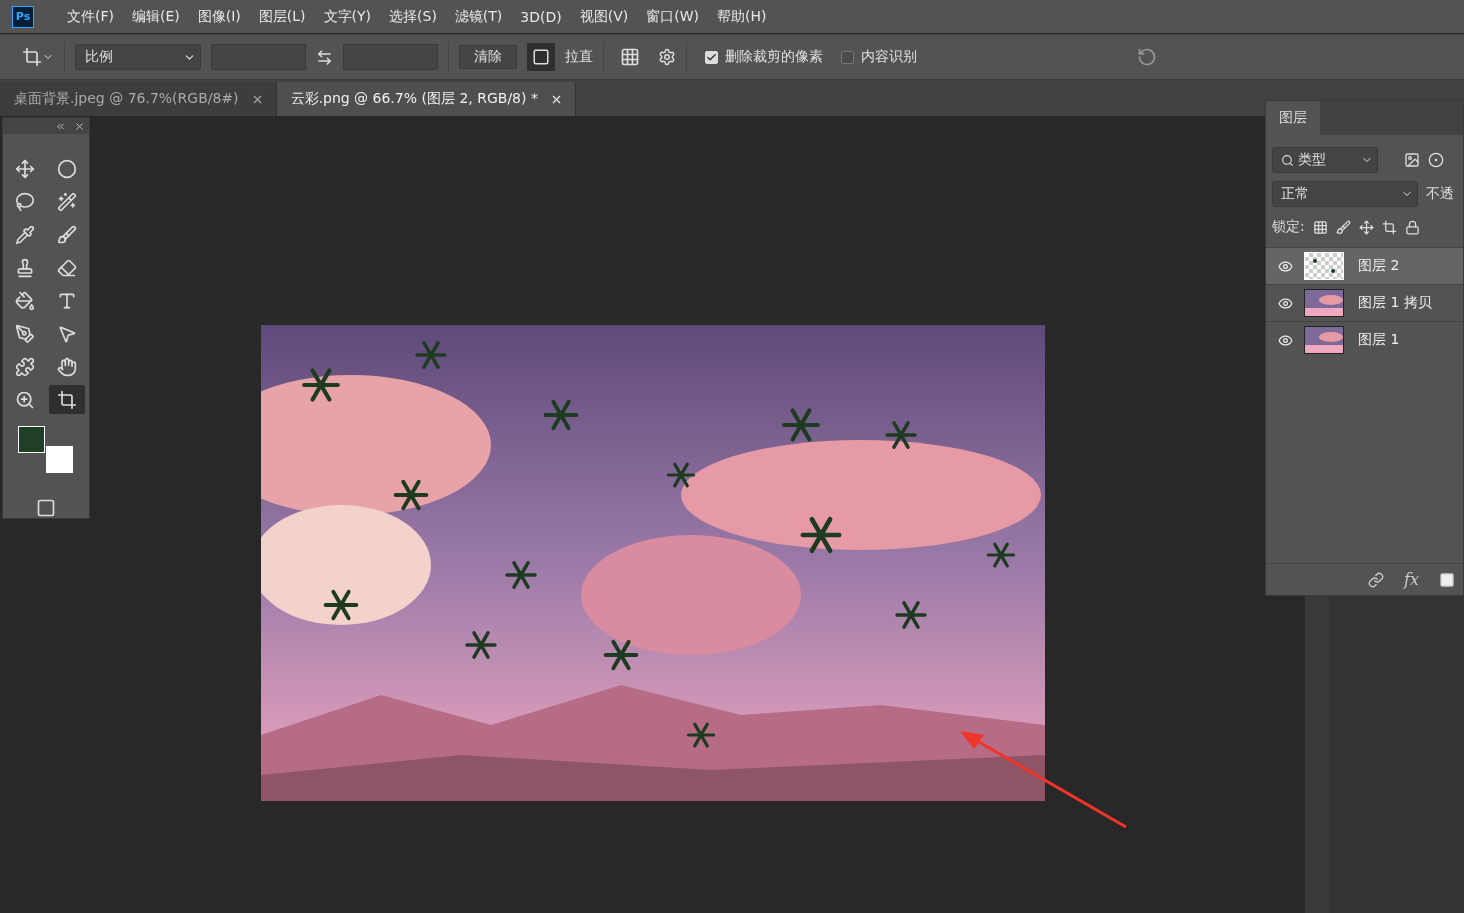 The image size is (1464, 913). Describe the element at coordinates (31, 439) in the screenshot. I see `foreground-color-swatch` at that location.